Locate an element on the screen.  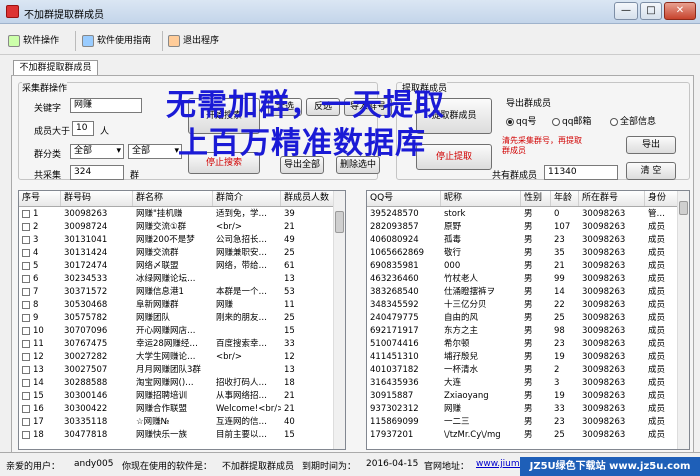
menu-guide: 软件使用指南 is located at coordinates (116, 41).